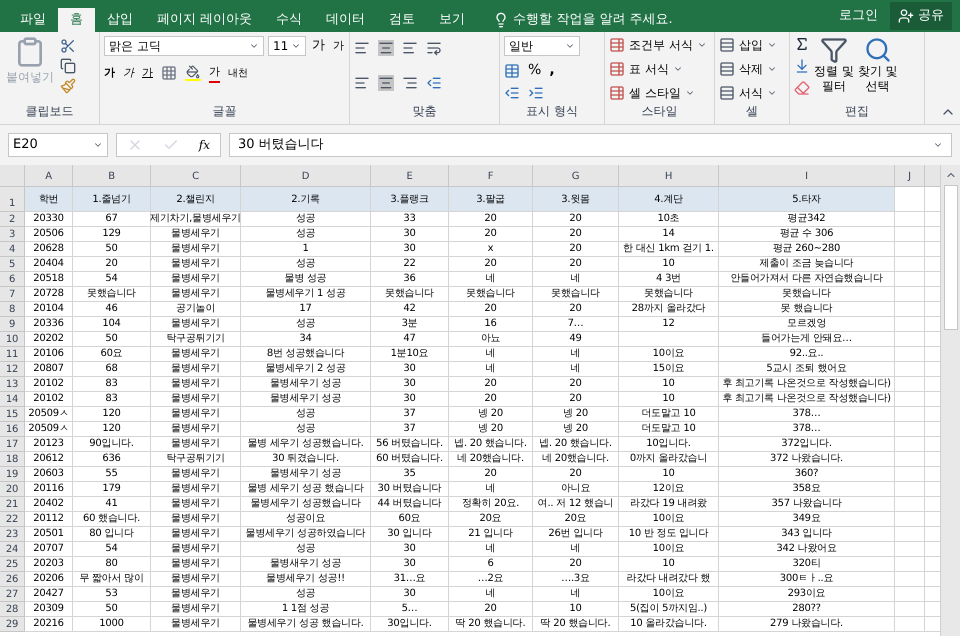  What do you see at coordinates (386, 48) in the screenshot?
I see `align-middle-icon` at bounding box center [386, 48].